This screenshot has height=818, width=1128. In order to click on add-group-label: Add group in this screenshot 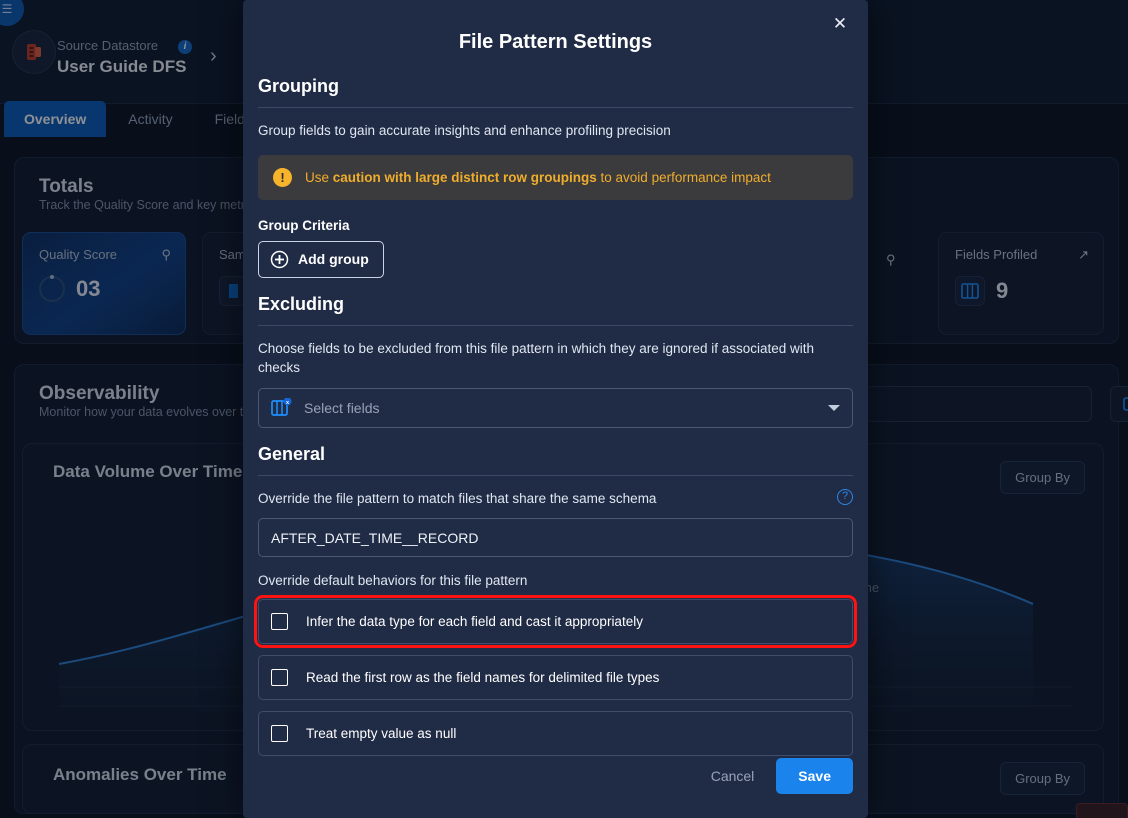, I will do `click(333, 259)`.